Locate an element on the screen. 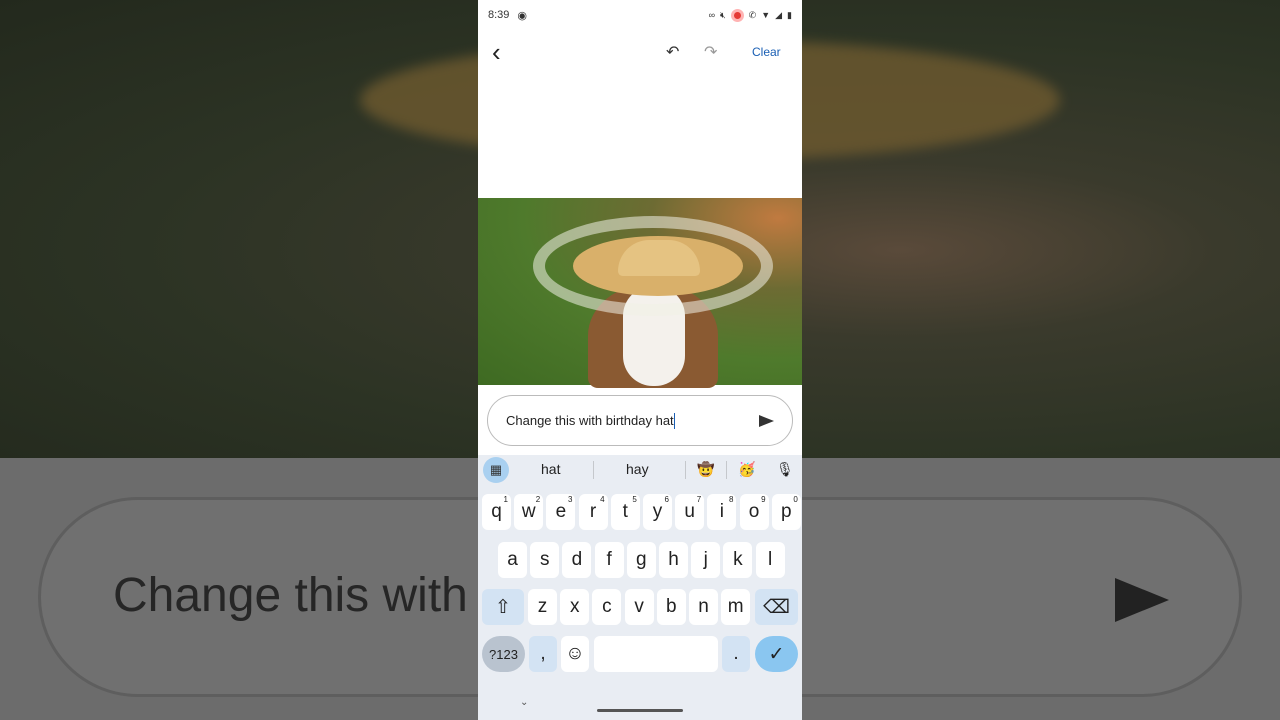 This screenshot has height=720, width=1280. key-label: t is located at coordinates (625, 511).